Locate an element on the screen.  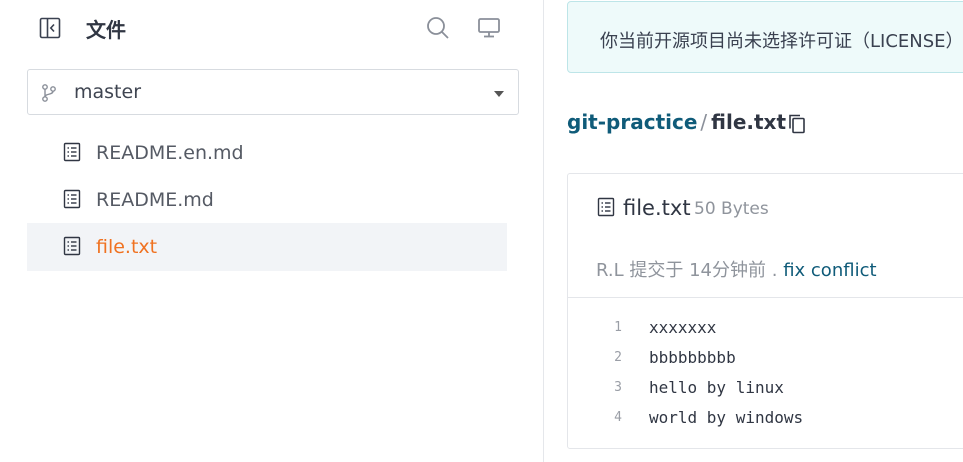
commit-author: R.L is located at coordinates (610, 270).